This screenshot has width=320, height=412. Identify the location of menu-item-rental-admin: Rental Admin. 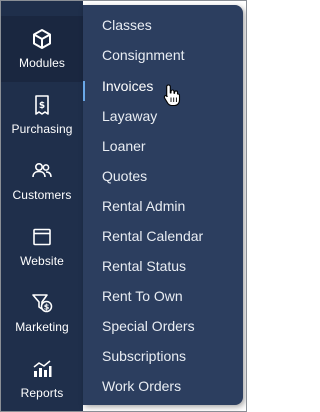
(143, 206).